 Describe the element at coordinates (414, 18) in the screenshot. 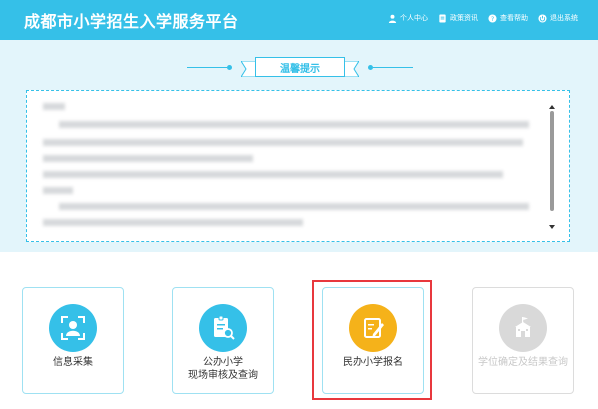

I see `nav-personal-center-label: 个人中心` at that location.